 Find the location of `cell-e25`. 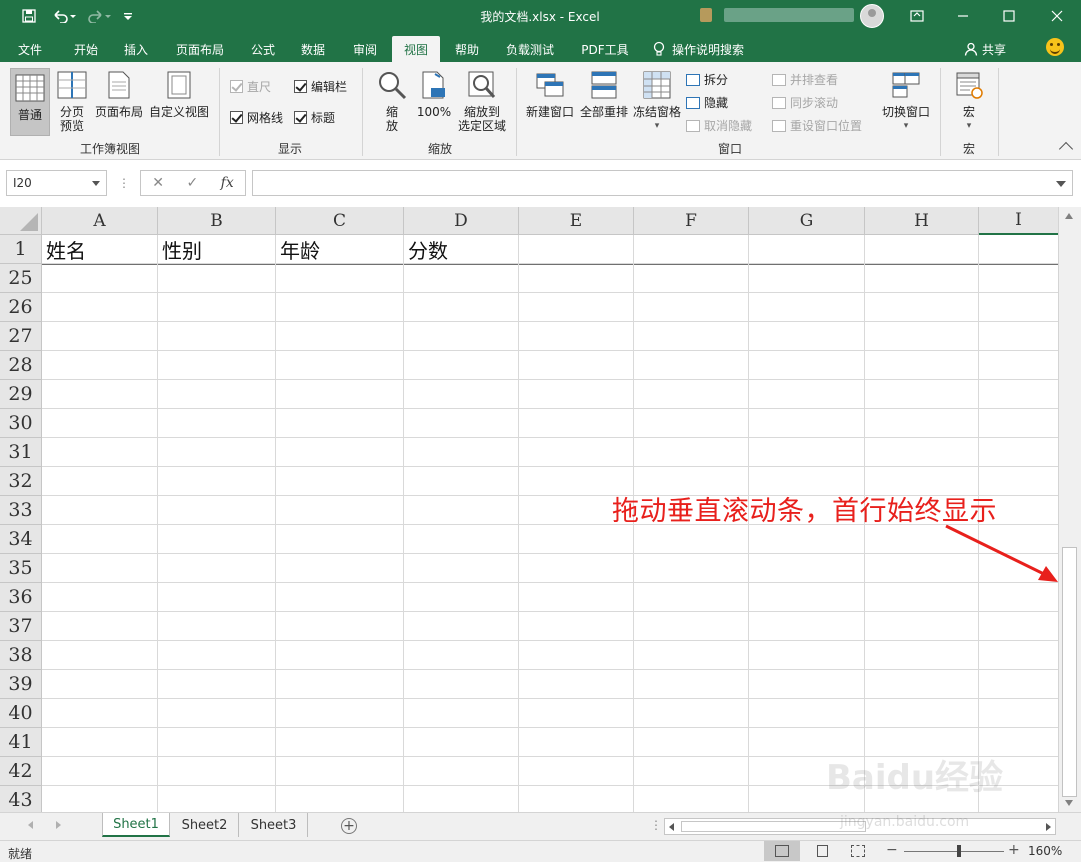

cell-e25 is located at coordinates (576, 278).